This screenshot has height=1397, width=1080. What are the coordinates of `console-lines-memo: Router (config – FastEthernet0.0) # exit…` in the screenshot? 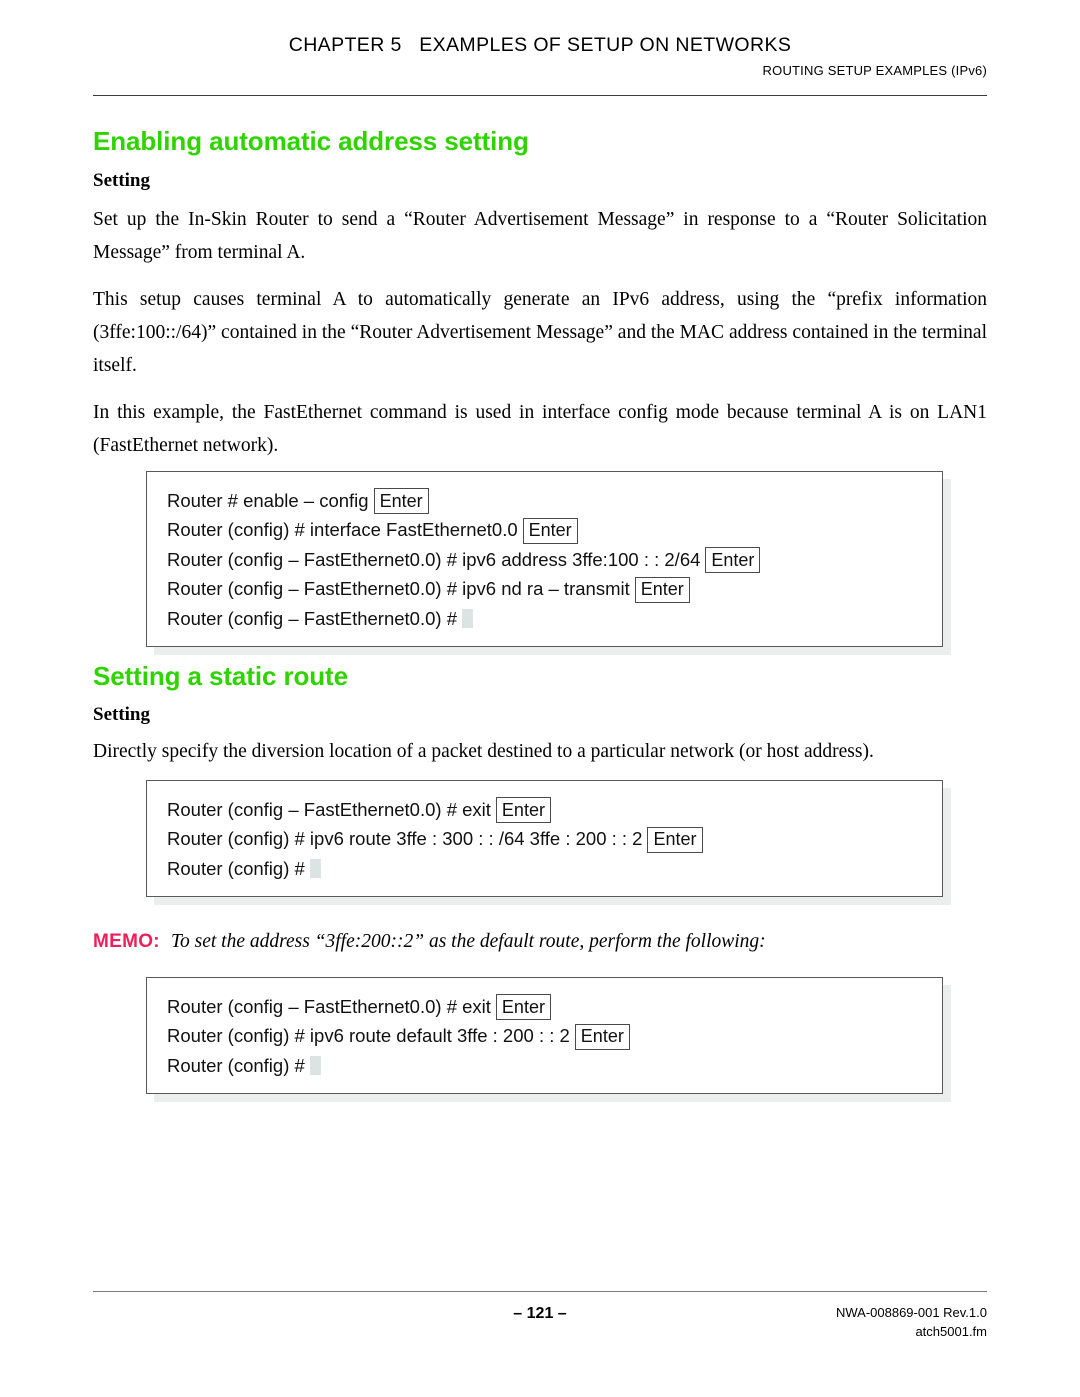 It's located at (545, 1035).